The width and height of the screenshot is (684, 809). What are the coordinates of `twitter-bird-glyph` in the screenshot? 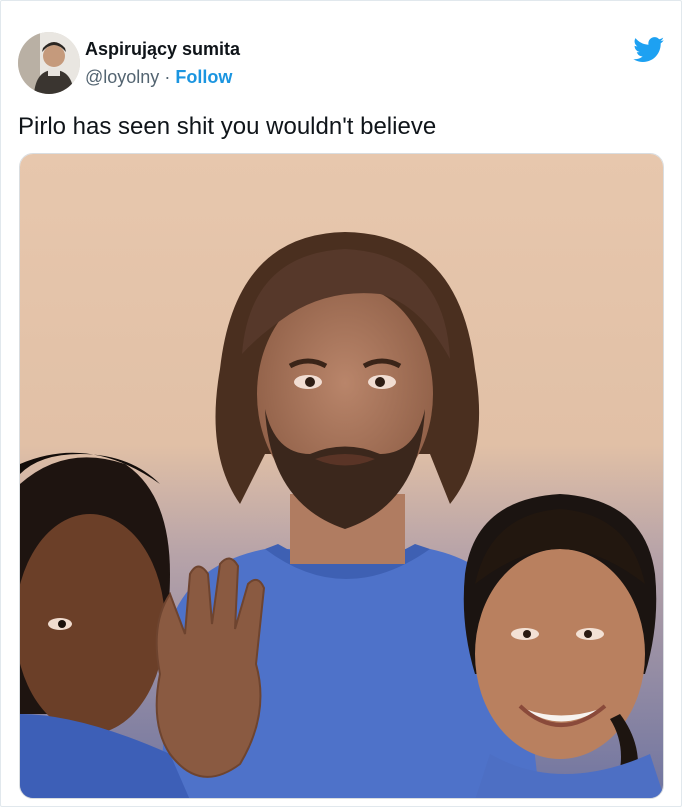 It's located at (649, 49).